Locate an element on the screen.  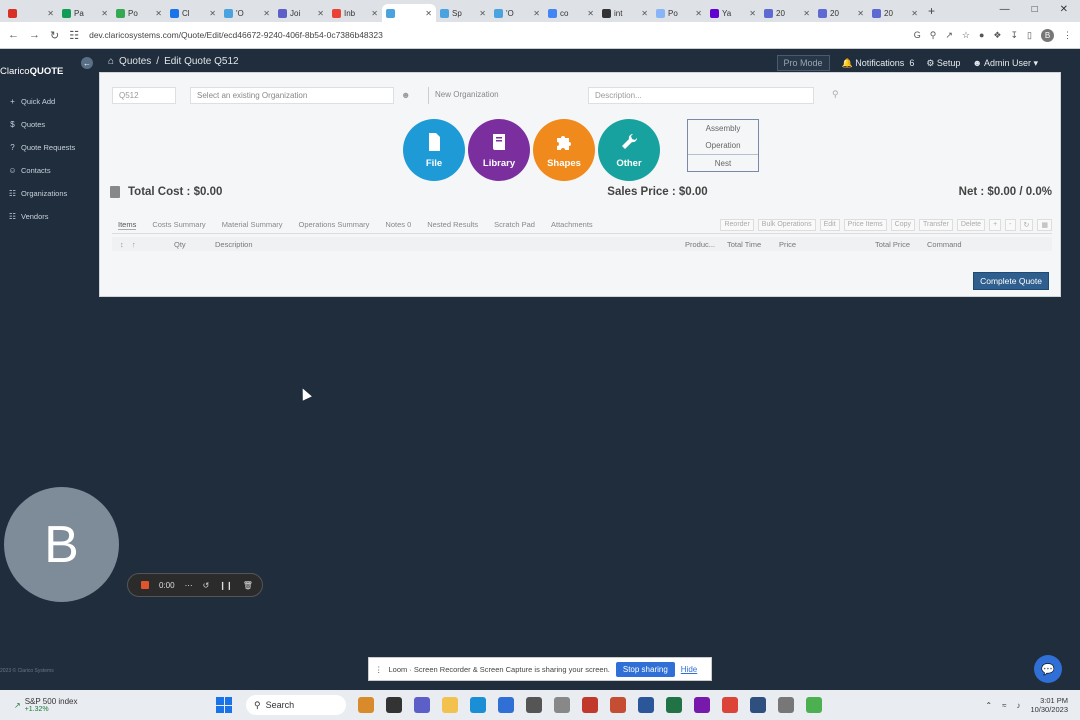
home-icon: ⌂ is located at coordinates (111, 61).